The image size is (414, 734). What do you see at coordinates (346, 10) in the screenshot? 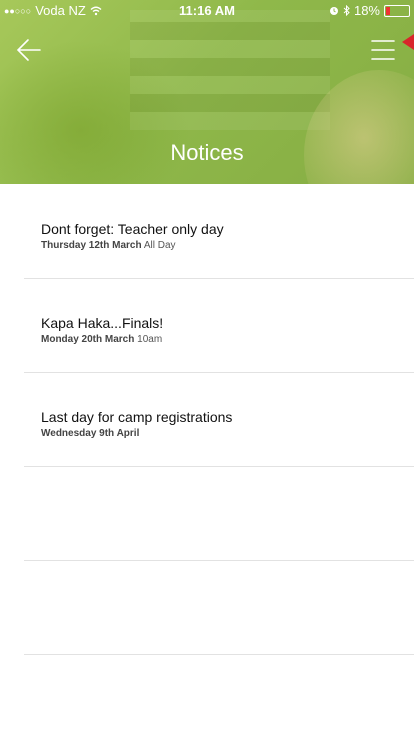
I see `bluetooth-icon` at bounding box center [346, 10].